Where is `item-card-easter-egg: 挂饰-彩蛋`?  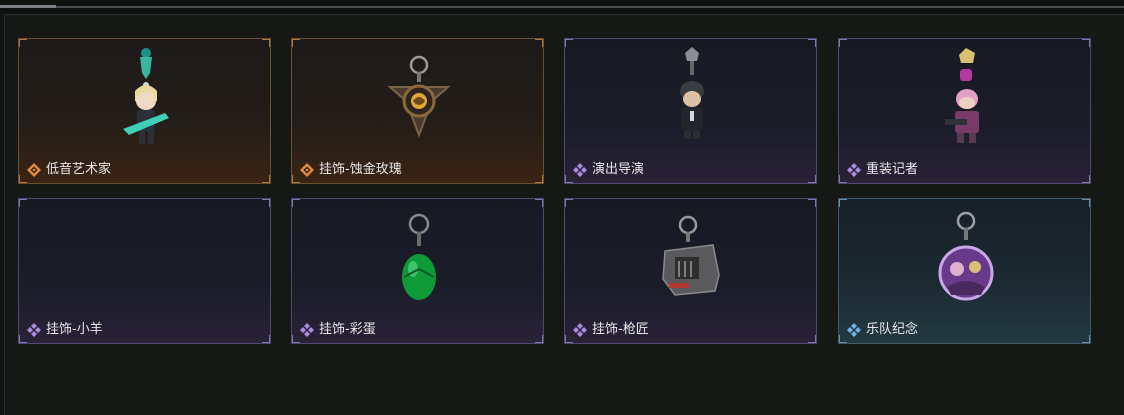
item-card-easter-egg: 挂饰-彩蛋 is located at coordinates (417, 271).